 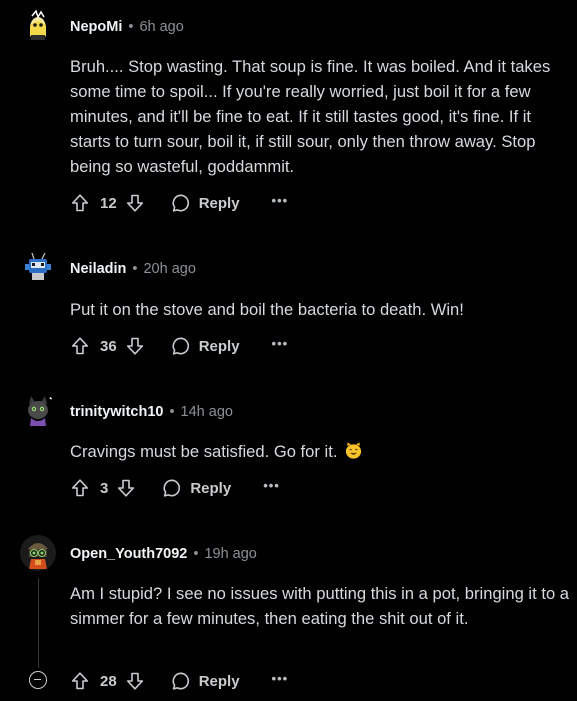 What do you see at coordinates (38, 553) in the screenshot?
I see `goggles-avatar-icon` at bounding box center [38, 553].